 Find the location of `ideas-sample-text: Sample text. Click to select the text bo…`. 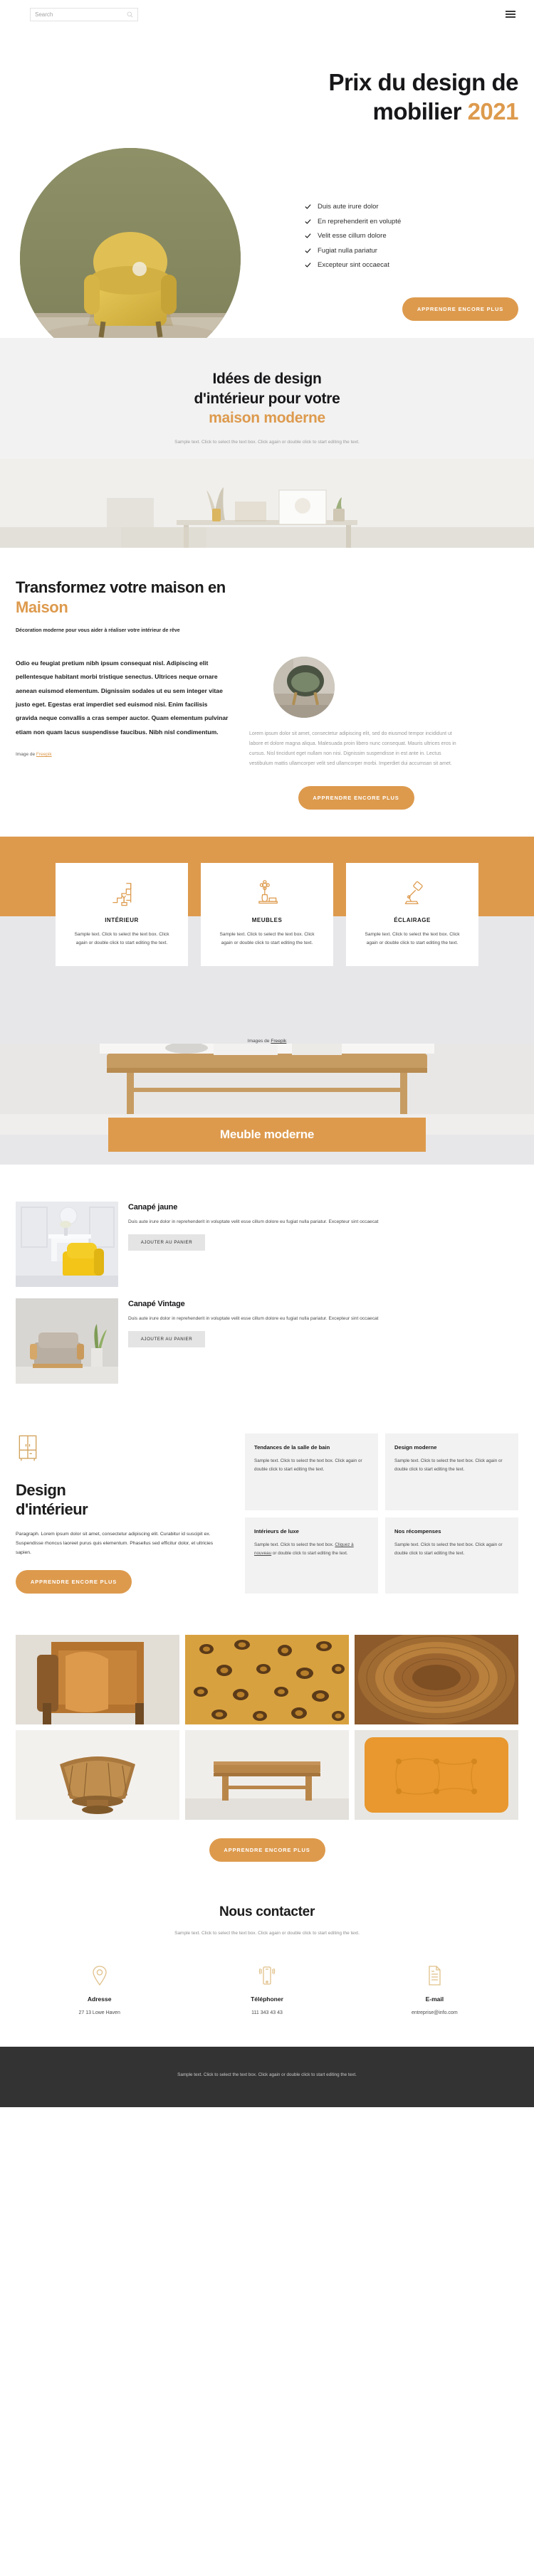

ideas-sample-text: Sample text. Click to select the text bo… is located at coordinates (267, 442).